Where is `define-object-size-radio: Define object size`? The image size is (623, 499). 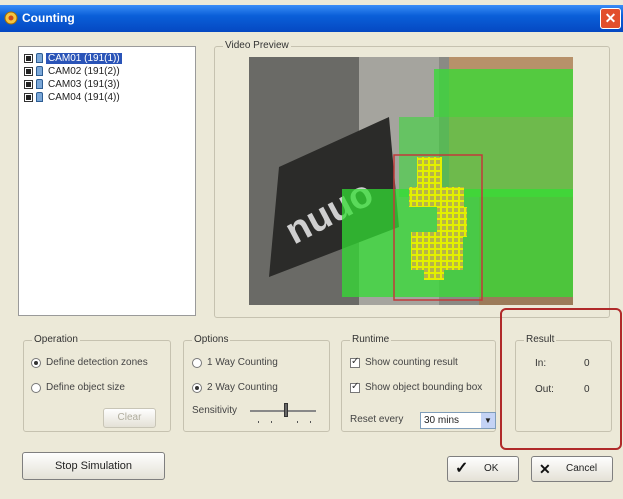
define-object-size-radio: Define object size is located at coordinates (78, 387).